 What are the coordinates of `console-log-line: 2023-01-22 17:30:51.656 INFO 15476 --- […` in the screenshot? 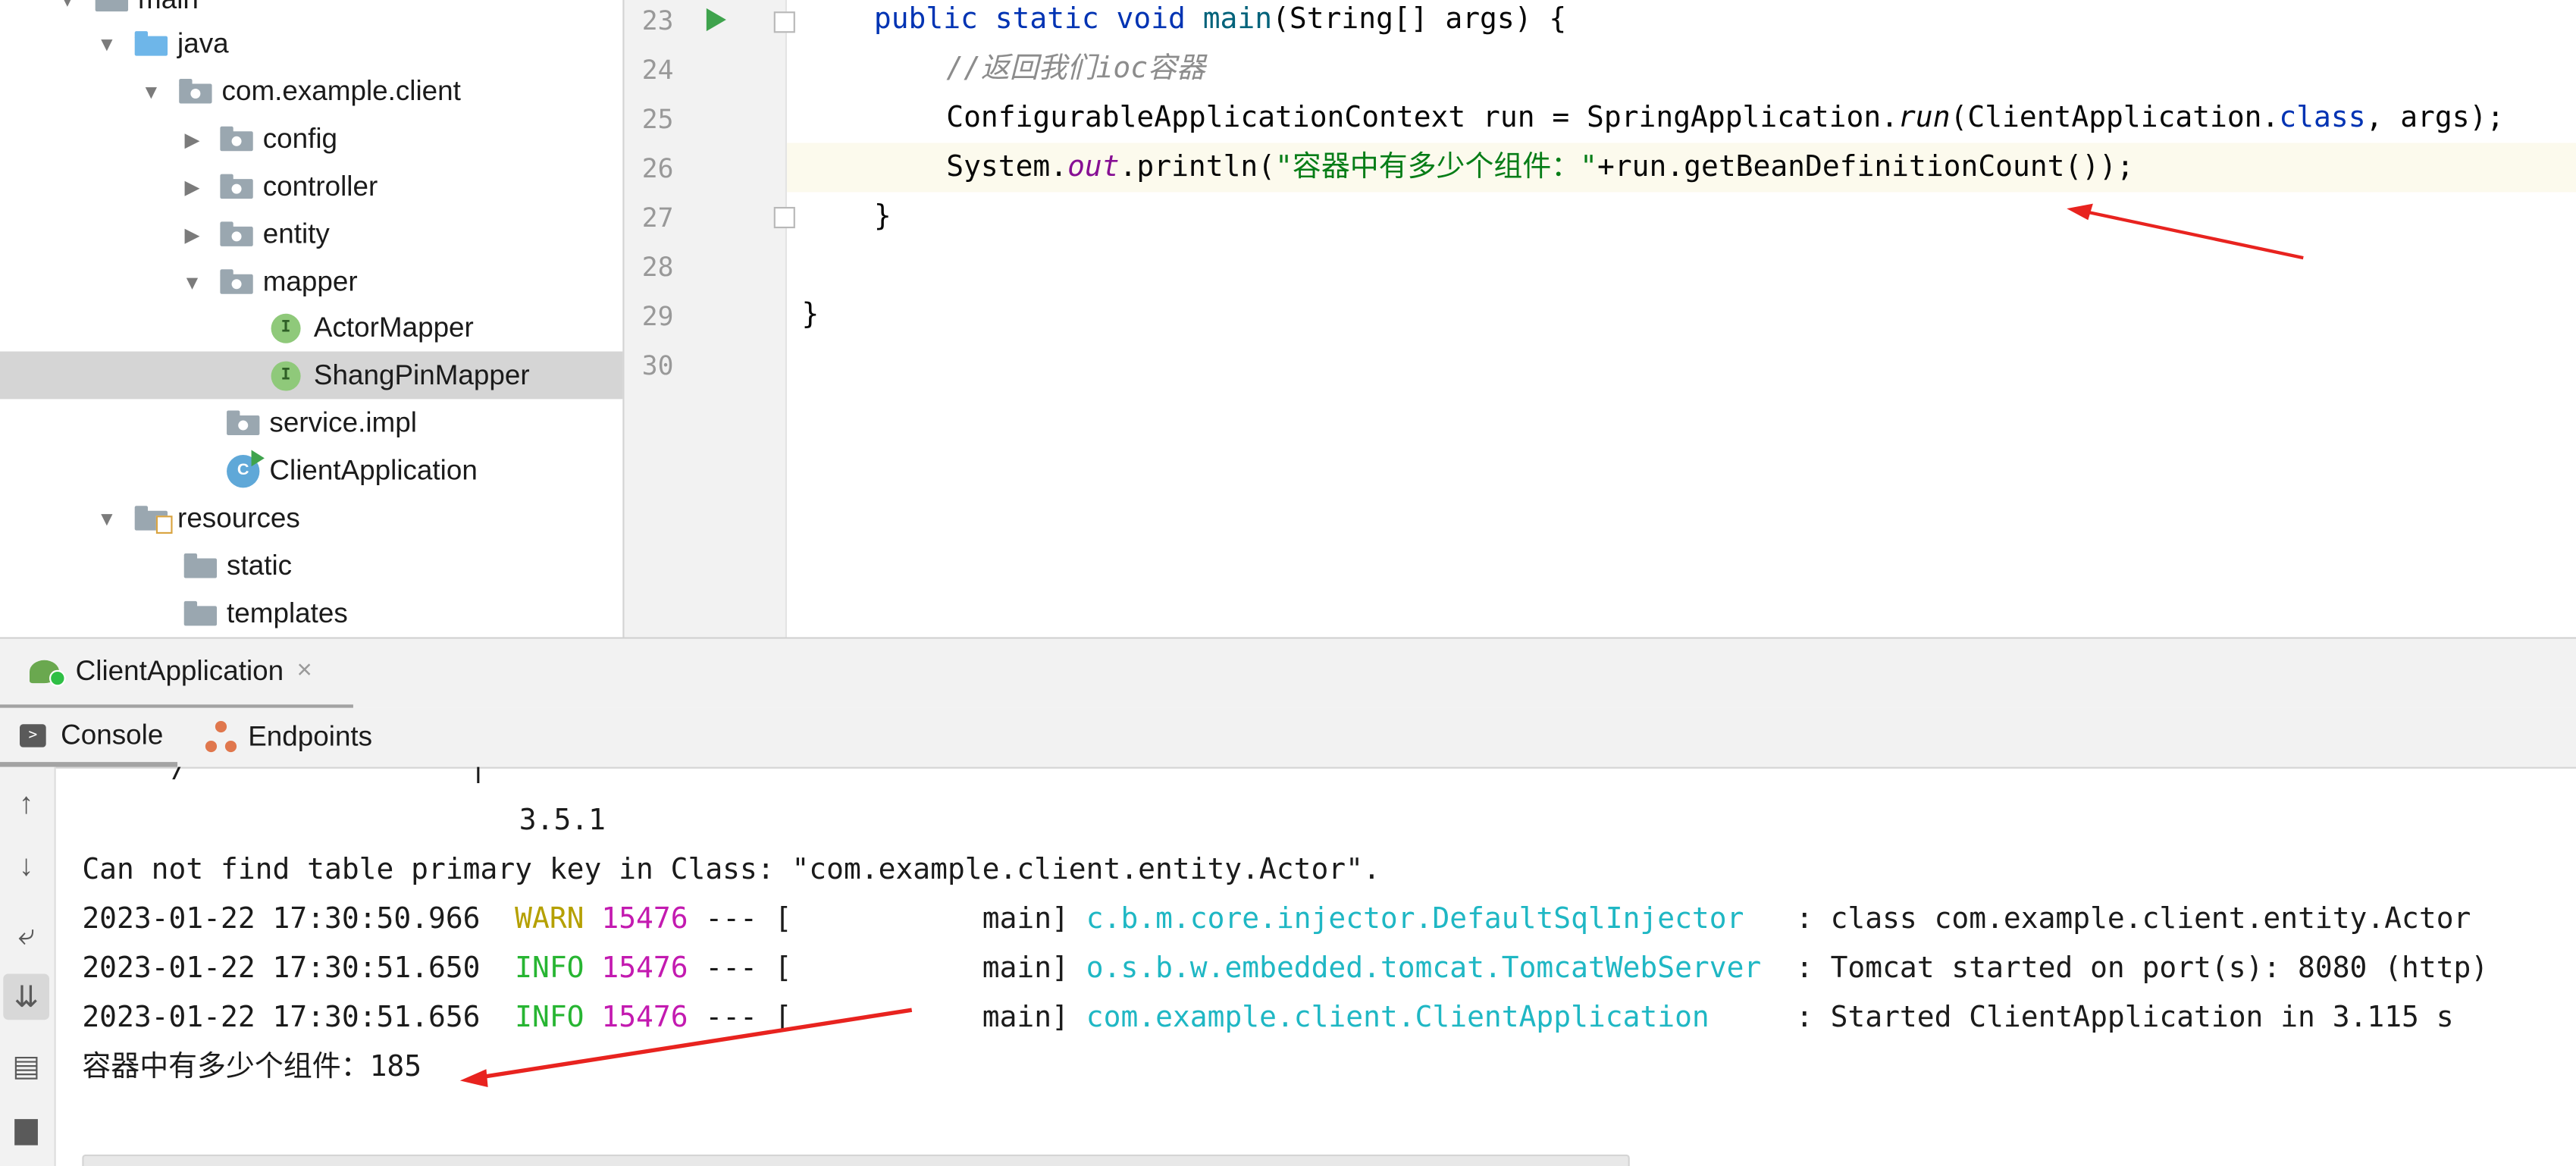 It's located at (1267, 1018).